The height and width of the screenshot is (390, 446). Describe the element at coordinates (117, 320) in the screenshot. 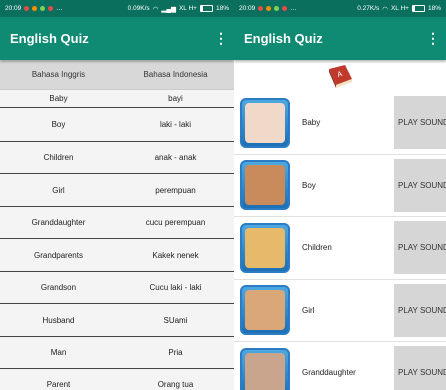

I see `table-row: Husband SUami` at that location.